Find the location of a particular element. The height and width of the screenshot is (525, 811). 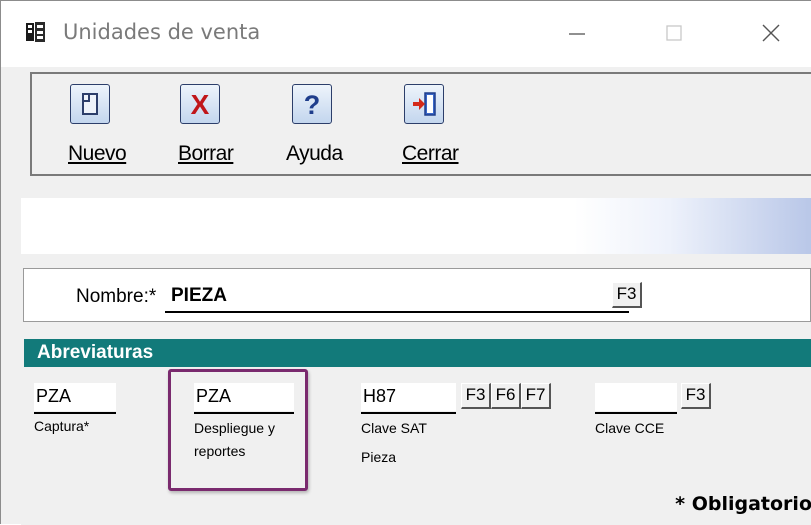

help-question-icon: ? is located at coordinates (312, 104).